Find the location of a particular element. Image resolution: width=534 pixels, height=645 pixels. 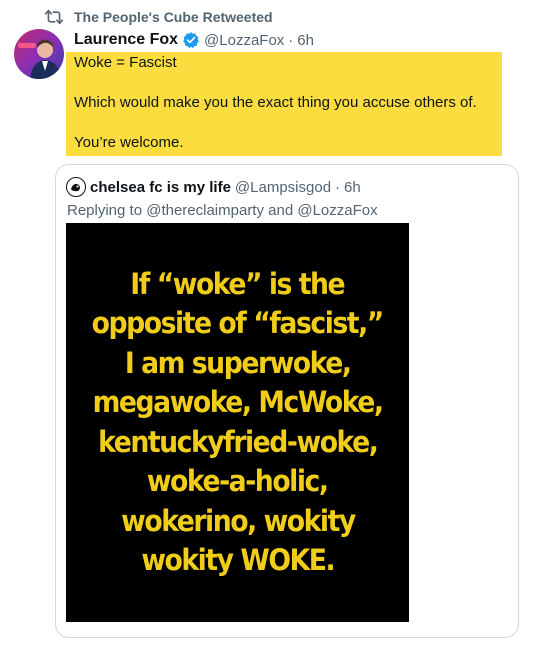

image-text-line: wokity WOKE. is located at coordinates (238, 560).